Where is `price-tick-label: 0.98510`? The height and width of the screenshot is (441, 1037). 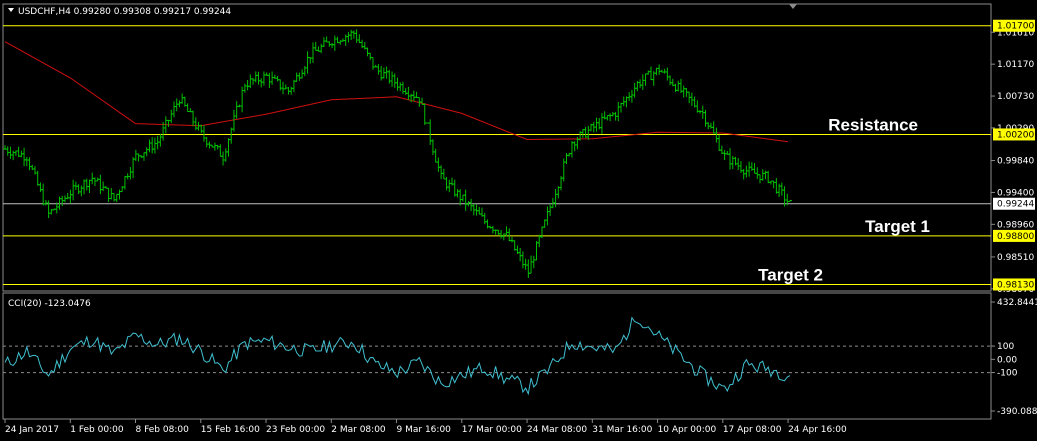
price-tick-label: 0.98510 is located at coordinates (1015, 258).